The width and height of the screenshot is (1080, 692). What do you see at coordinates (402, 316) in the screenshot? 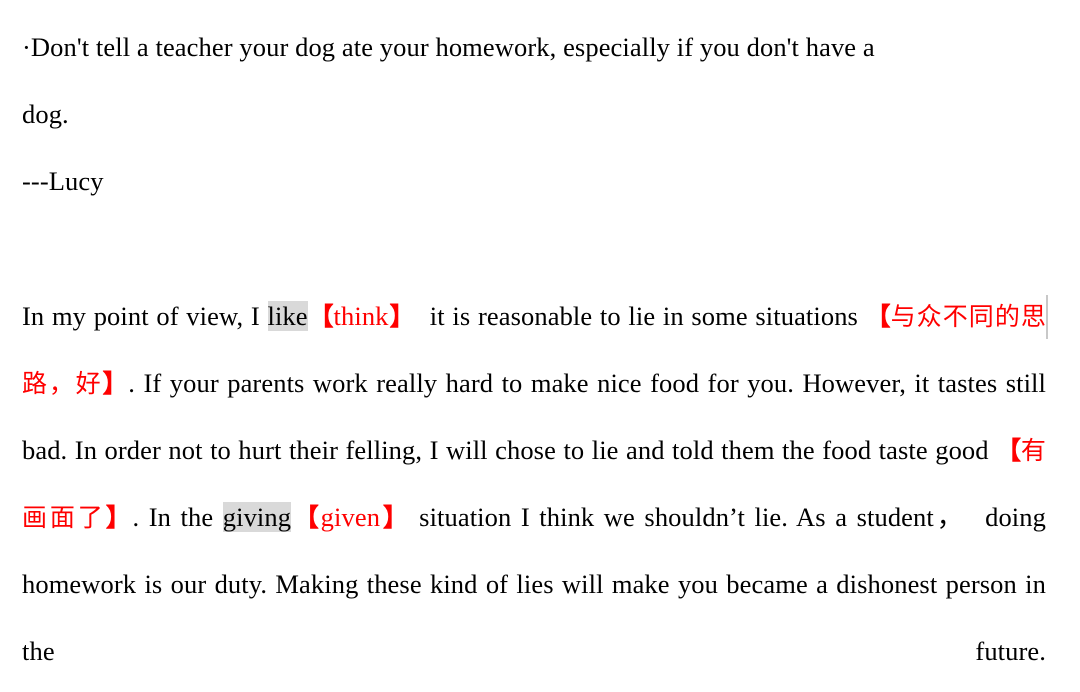
I see `correction-bracket-close-1: 】` at bounding box center [402, 316].